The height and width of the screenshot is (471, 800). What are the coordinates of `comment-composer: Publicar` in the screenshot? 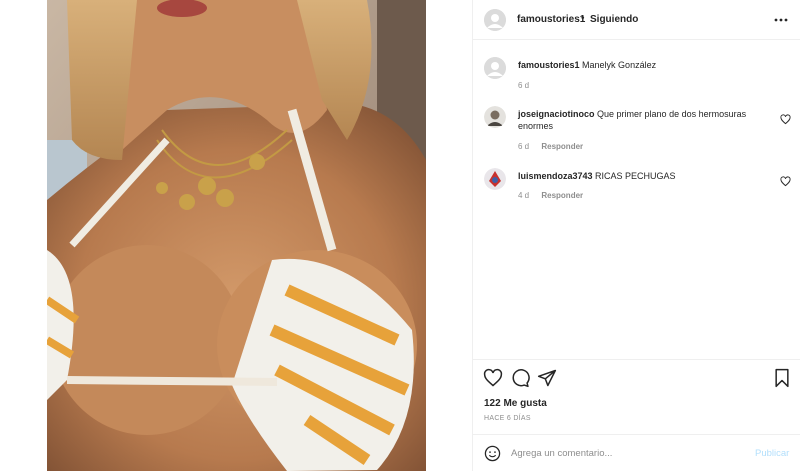 It's located at (636, 452).